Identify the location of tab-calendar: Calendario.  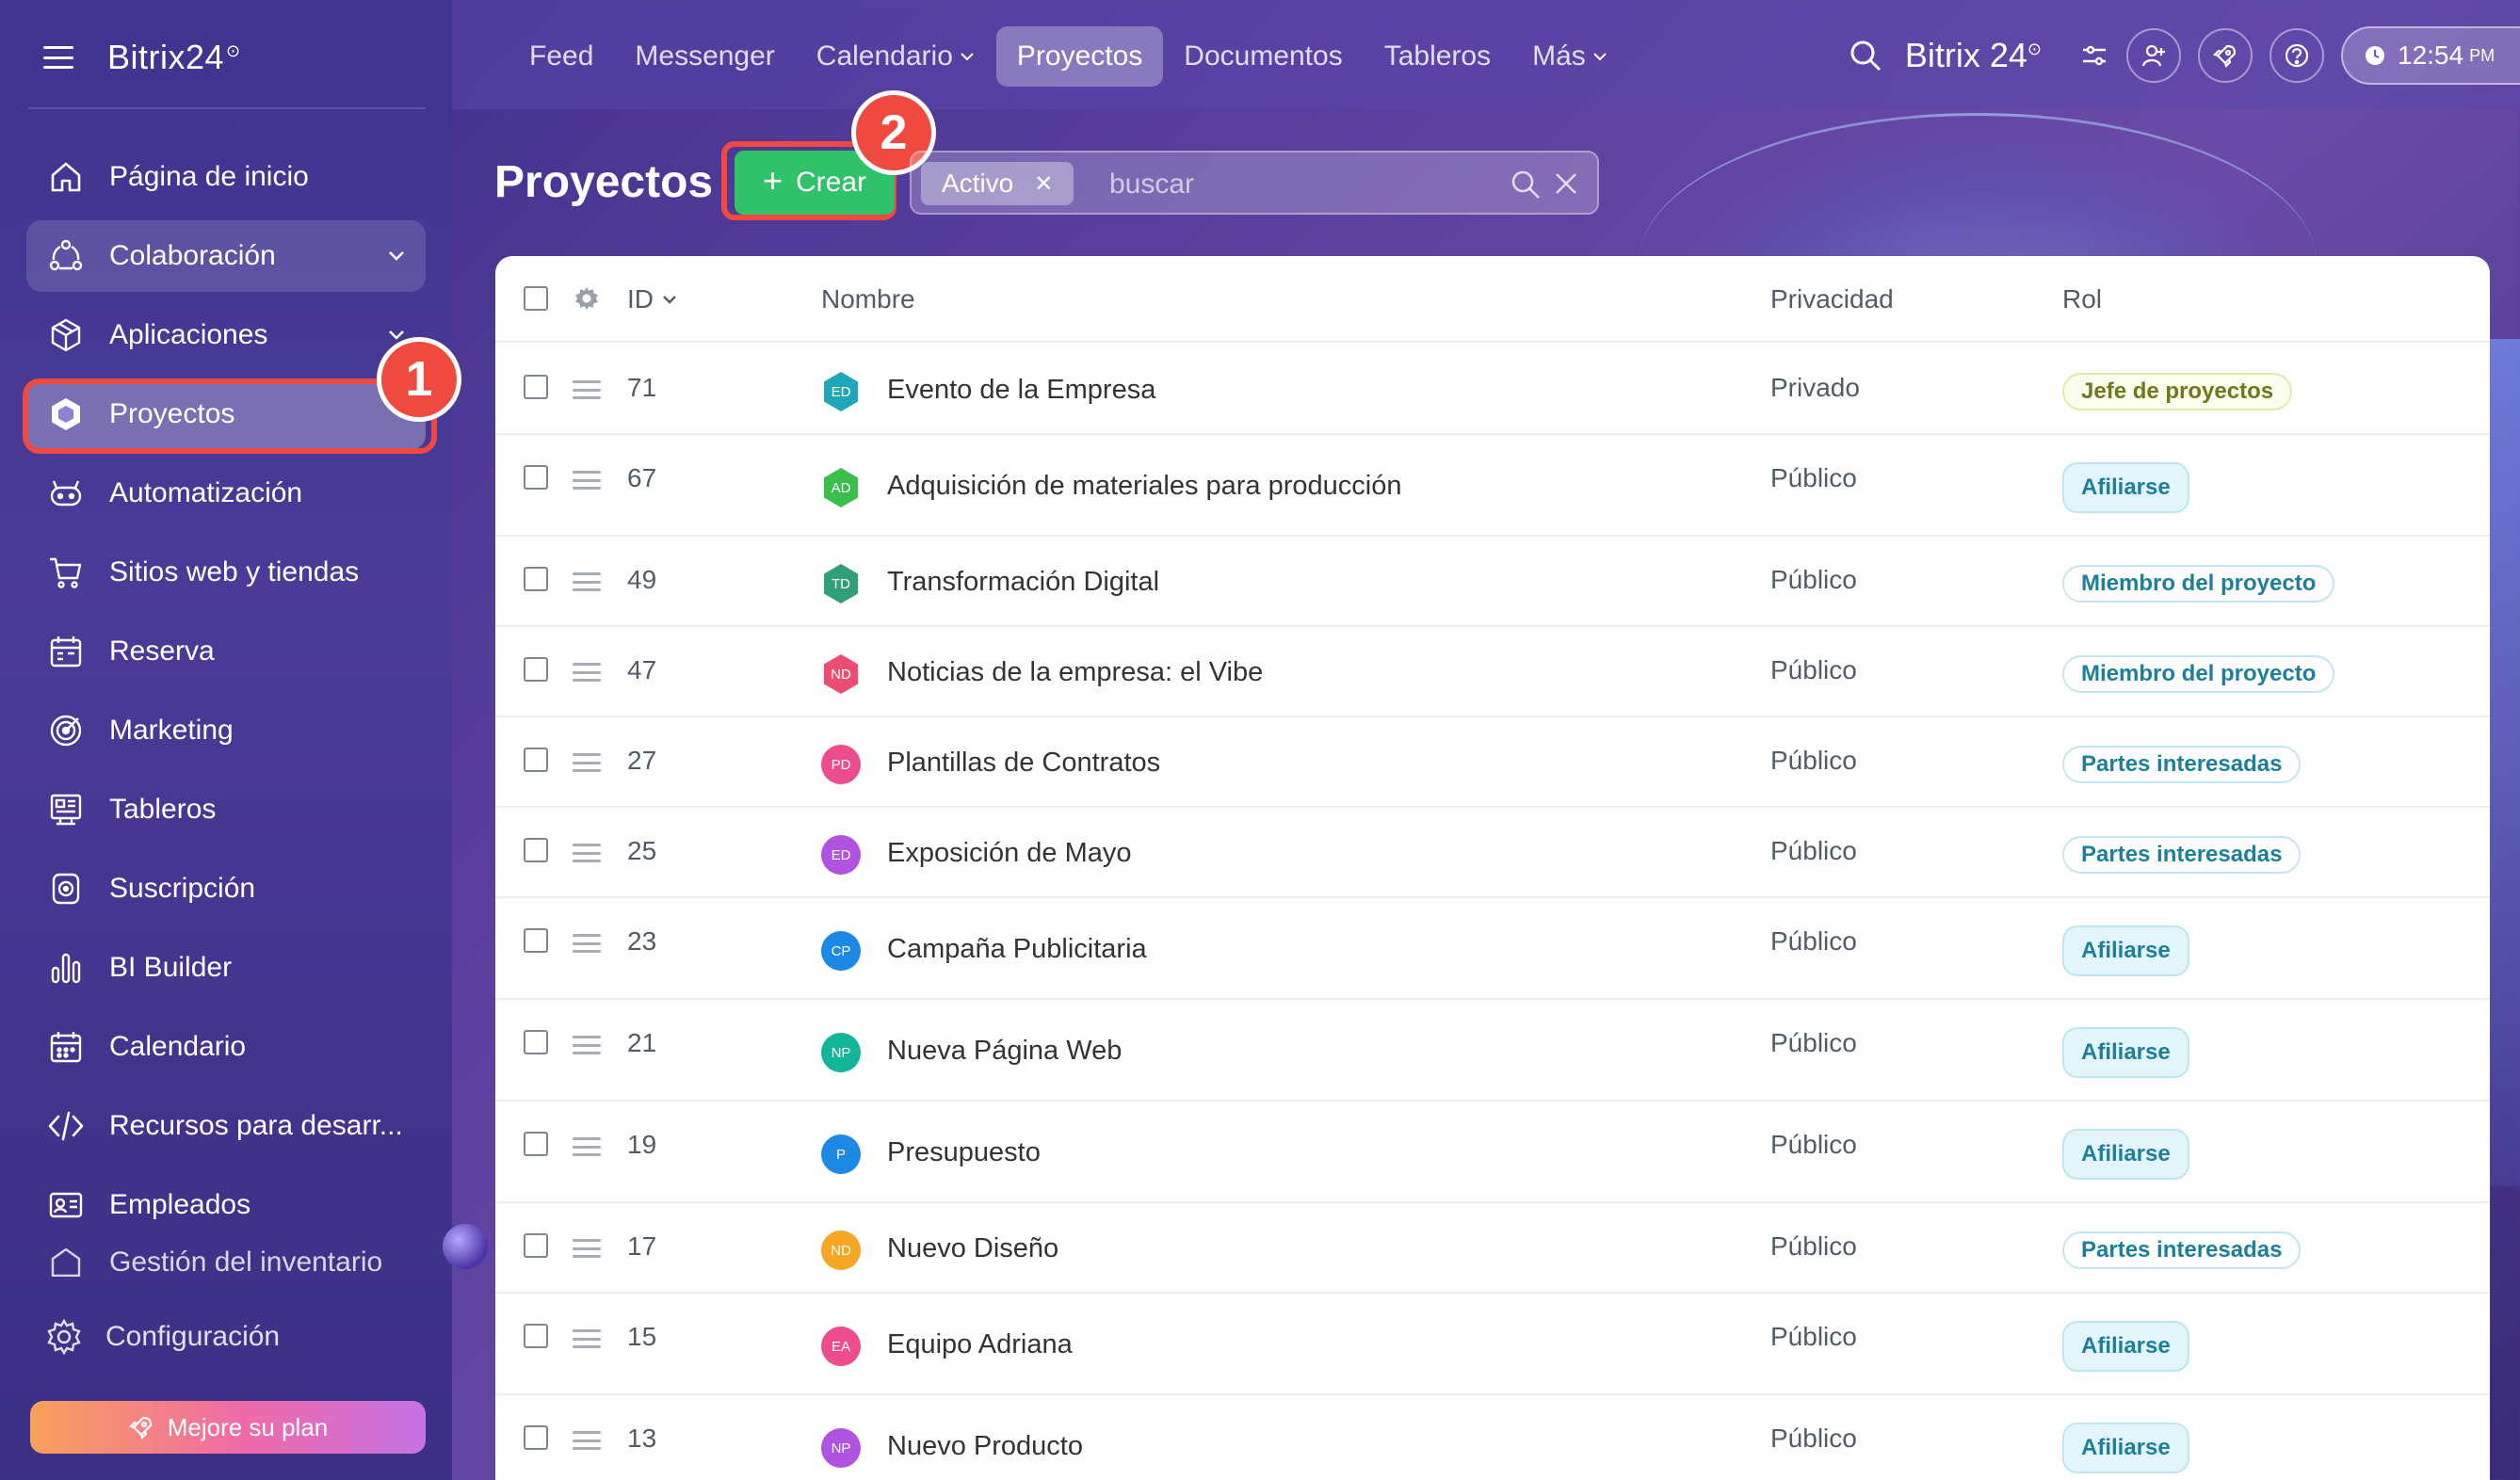
(896, 56).